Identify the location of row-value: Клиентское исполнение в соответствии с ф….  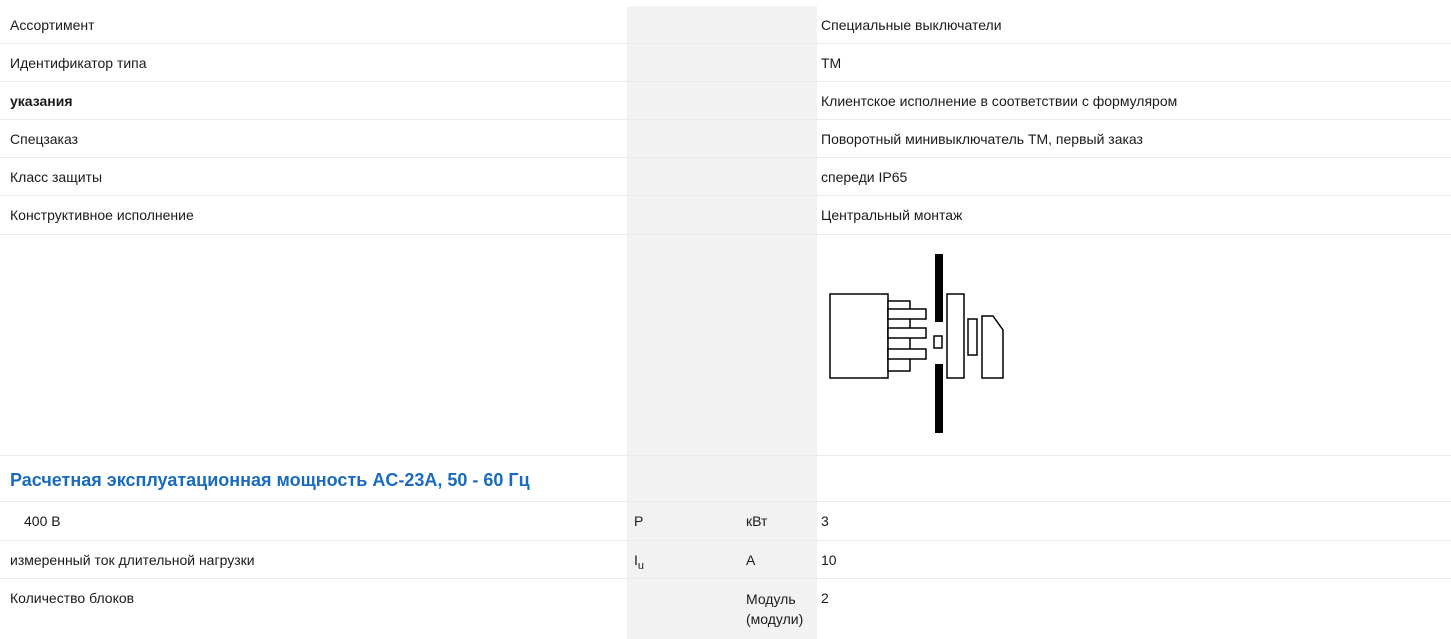
(999, 101).